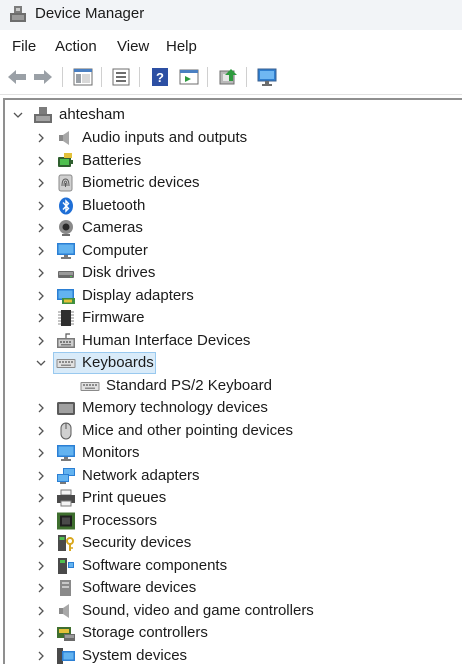 The height and width of the screenshot is (667, 462). What do you see at coordinates (66, 521) in the screenshot?
I see `processor-icon` at bounding box center [66, 521].